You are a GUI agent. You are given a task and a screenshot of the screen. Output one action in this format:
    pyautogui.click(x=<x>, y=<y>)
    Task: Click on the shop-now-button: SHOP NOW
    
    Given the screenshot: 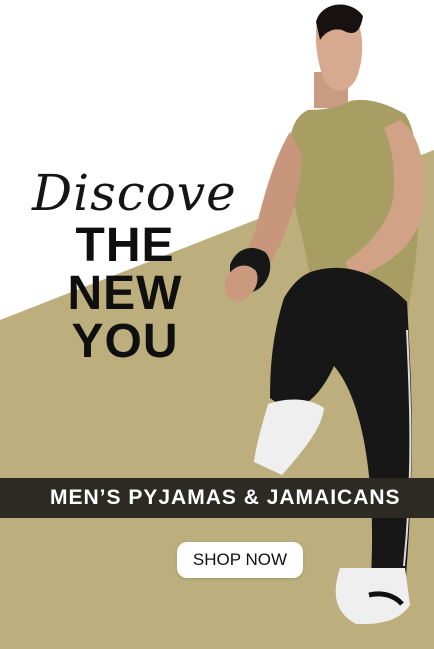 What is the action you would take?
    pyautogui.click(x=240, y=560)
    